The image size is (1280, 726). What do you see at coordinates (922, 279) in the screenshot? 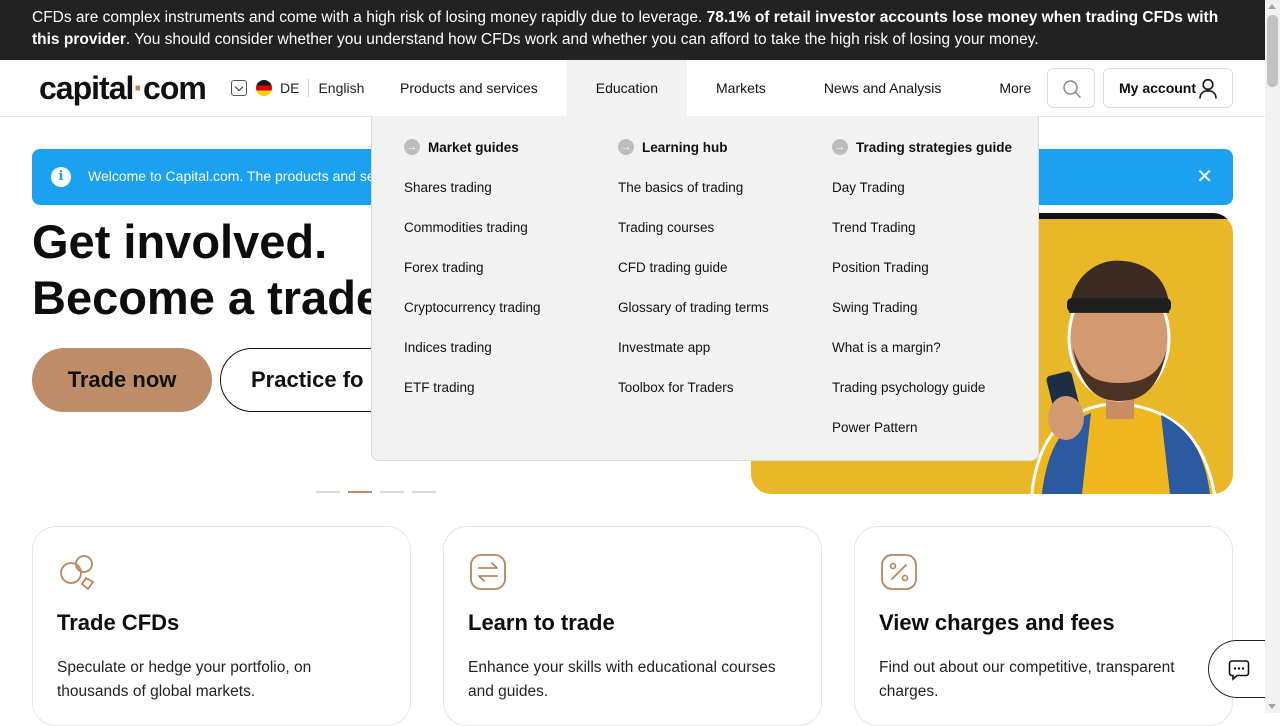
I see `menu-link-position-trading: Position Trading` at bounding box center [922, 279].